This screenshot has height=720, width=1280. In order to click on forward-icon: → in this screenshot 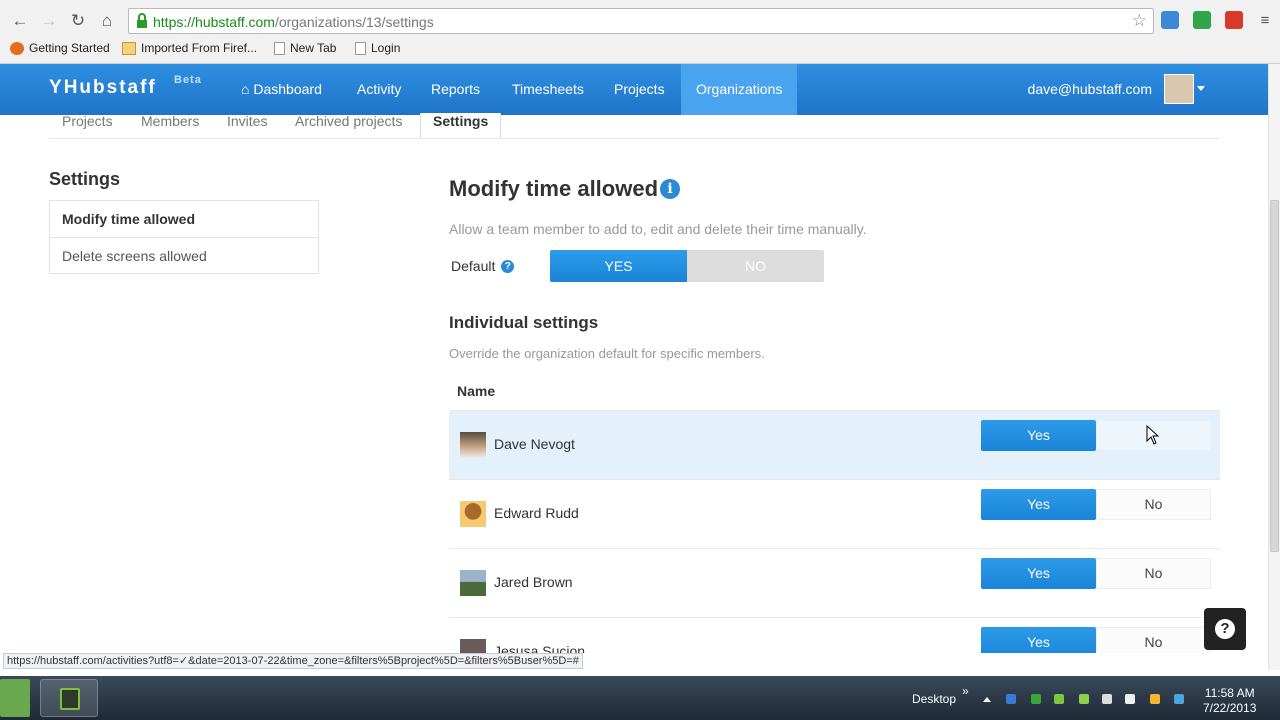, I will do `click(49, 21)`.